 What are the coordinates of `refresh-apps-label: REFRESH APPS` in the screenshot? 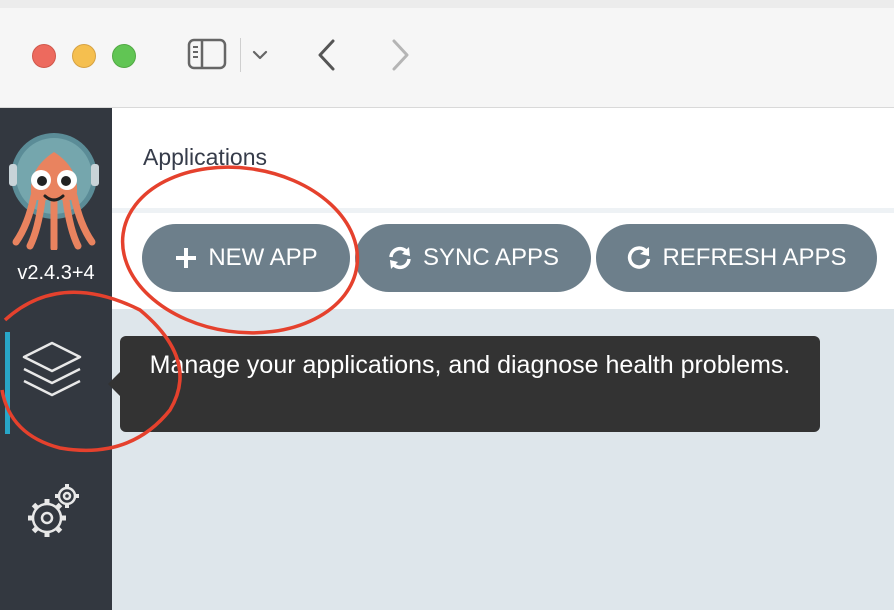 It's located at (754, 257).